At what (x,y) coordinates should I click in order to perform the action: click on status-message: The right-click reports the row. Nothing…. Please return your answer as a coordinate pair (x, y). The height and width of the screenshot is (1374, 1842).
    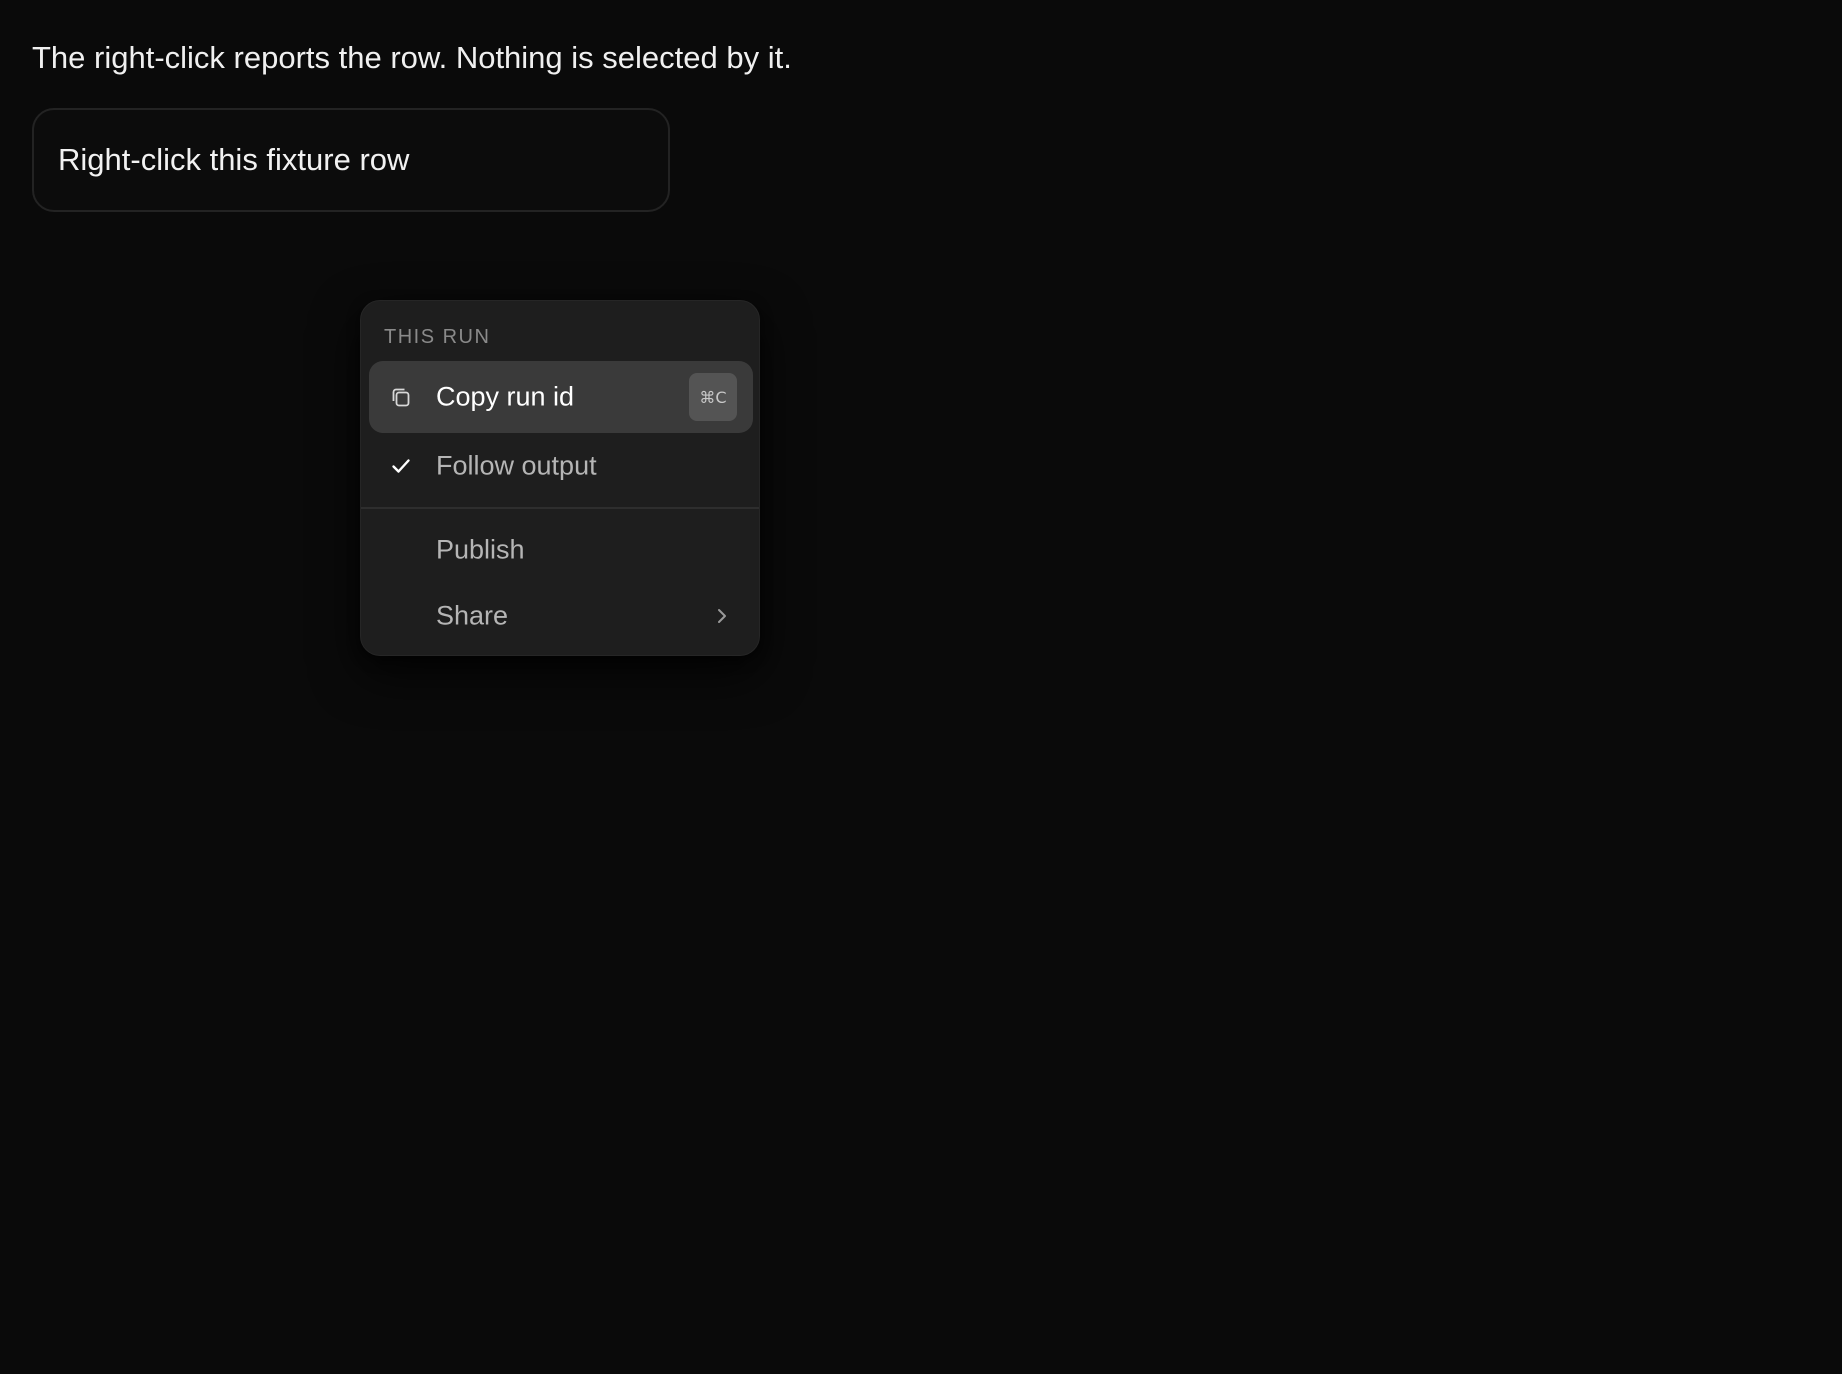
    Looking at the image, I should click on (412, 57).